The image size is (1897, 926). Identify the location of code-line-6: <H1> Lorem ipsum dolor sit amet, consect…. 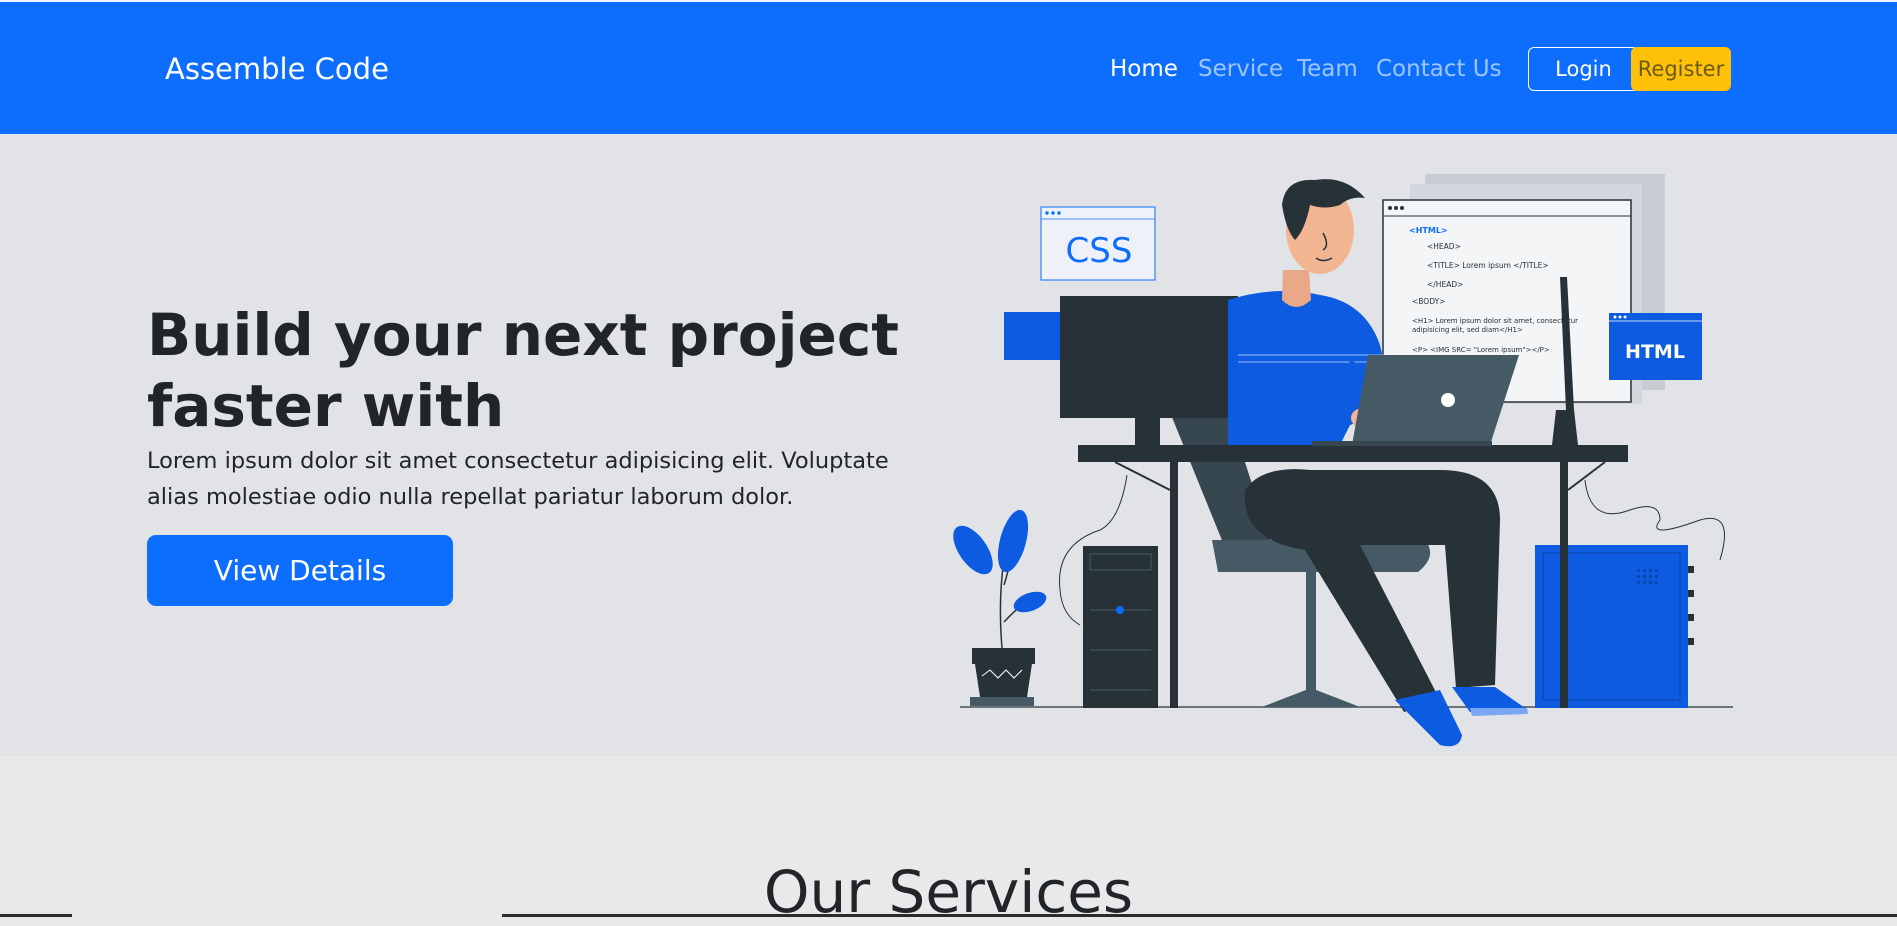
(1495, 321).